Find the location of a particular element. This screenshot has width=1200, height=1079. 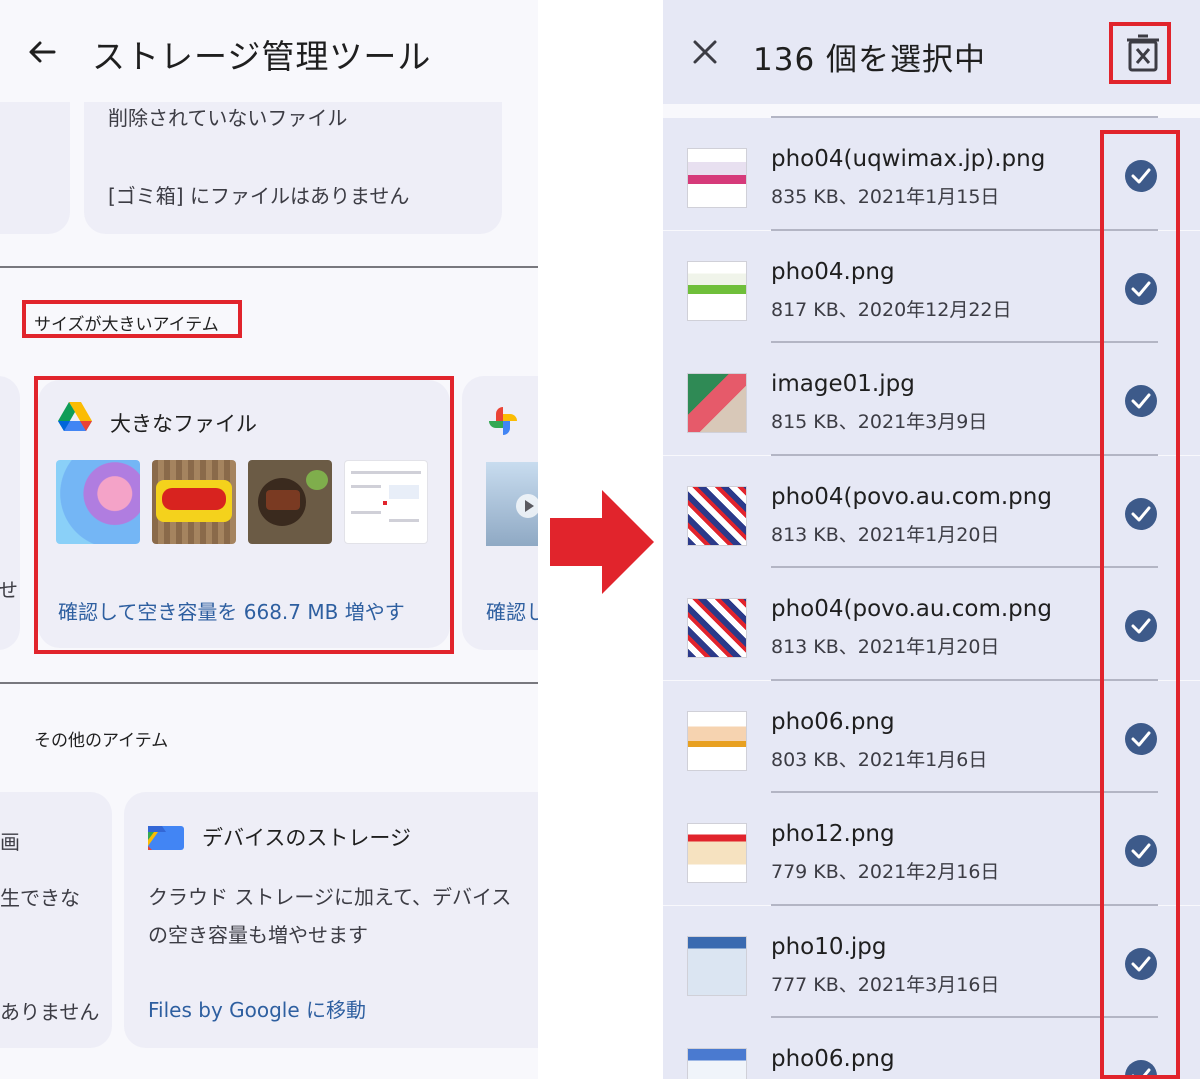

highlight-box-delete is located at coordinates (1140, 53).